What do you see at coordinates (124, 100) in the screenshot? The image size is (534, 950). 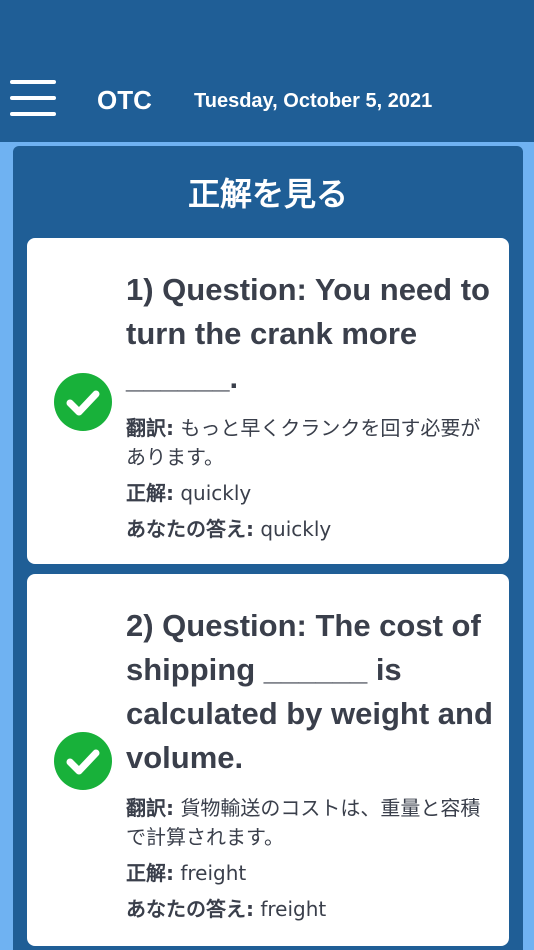 I see `app-title: OTC` at bounding box center [124, 100].